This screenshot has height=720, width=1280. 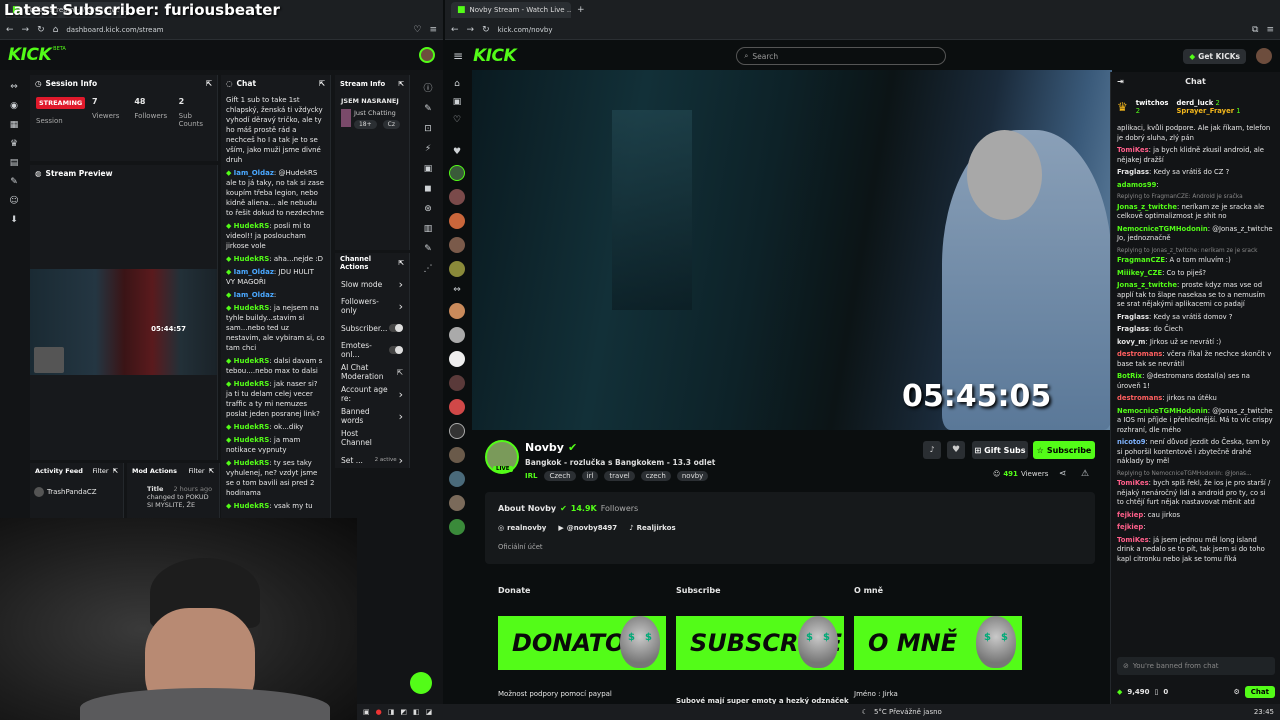 I want to click on url-field: dashboard.kick.com/stream, so click(x=235, y=30).